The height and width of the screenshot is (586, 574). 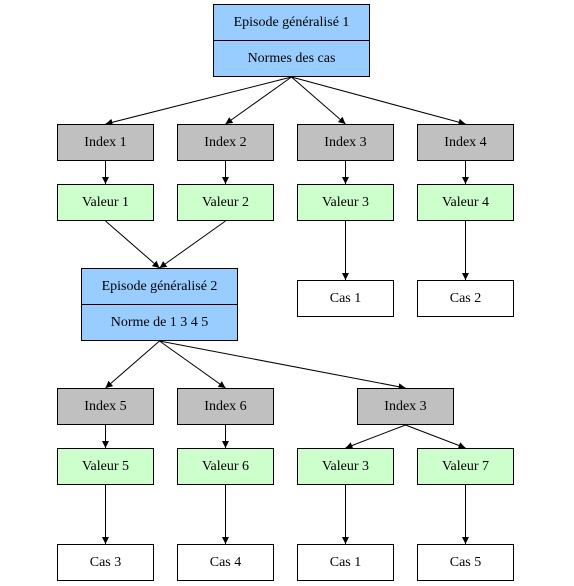 I want to click on index-node: Index 2, so click(x=225, y=142).